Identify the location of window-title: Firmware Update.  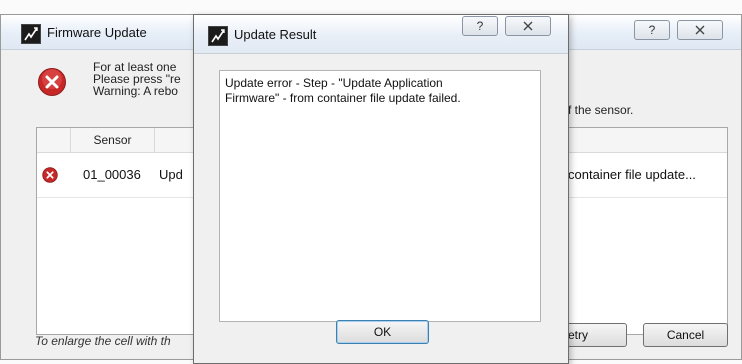
(97, 32).